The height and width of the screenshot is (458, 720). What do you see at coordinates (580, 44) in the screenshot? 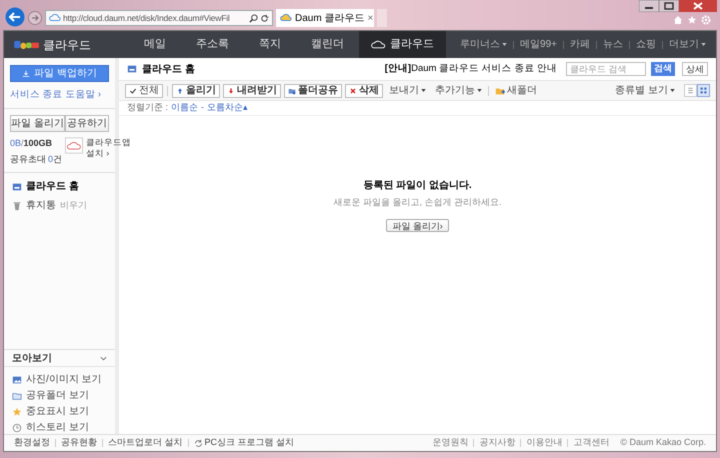
I see `nav-link: 카페` at bounding box center [580, 44].